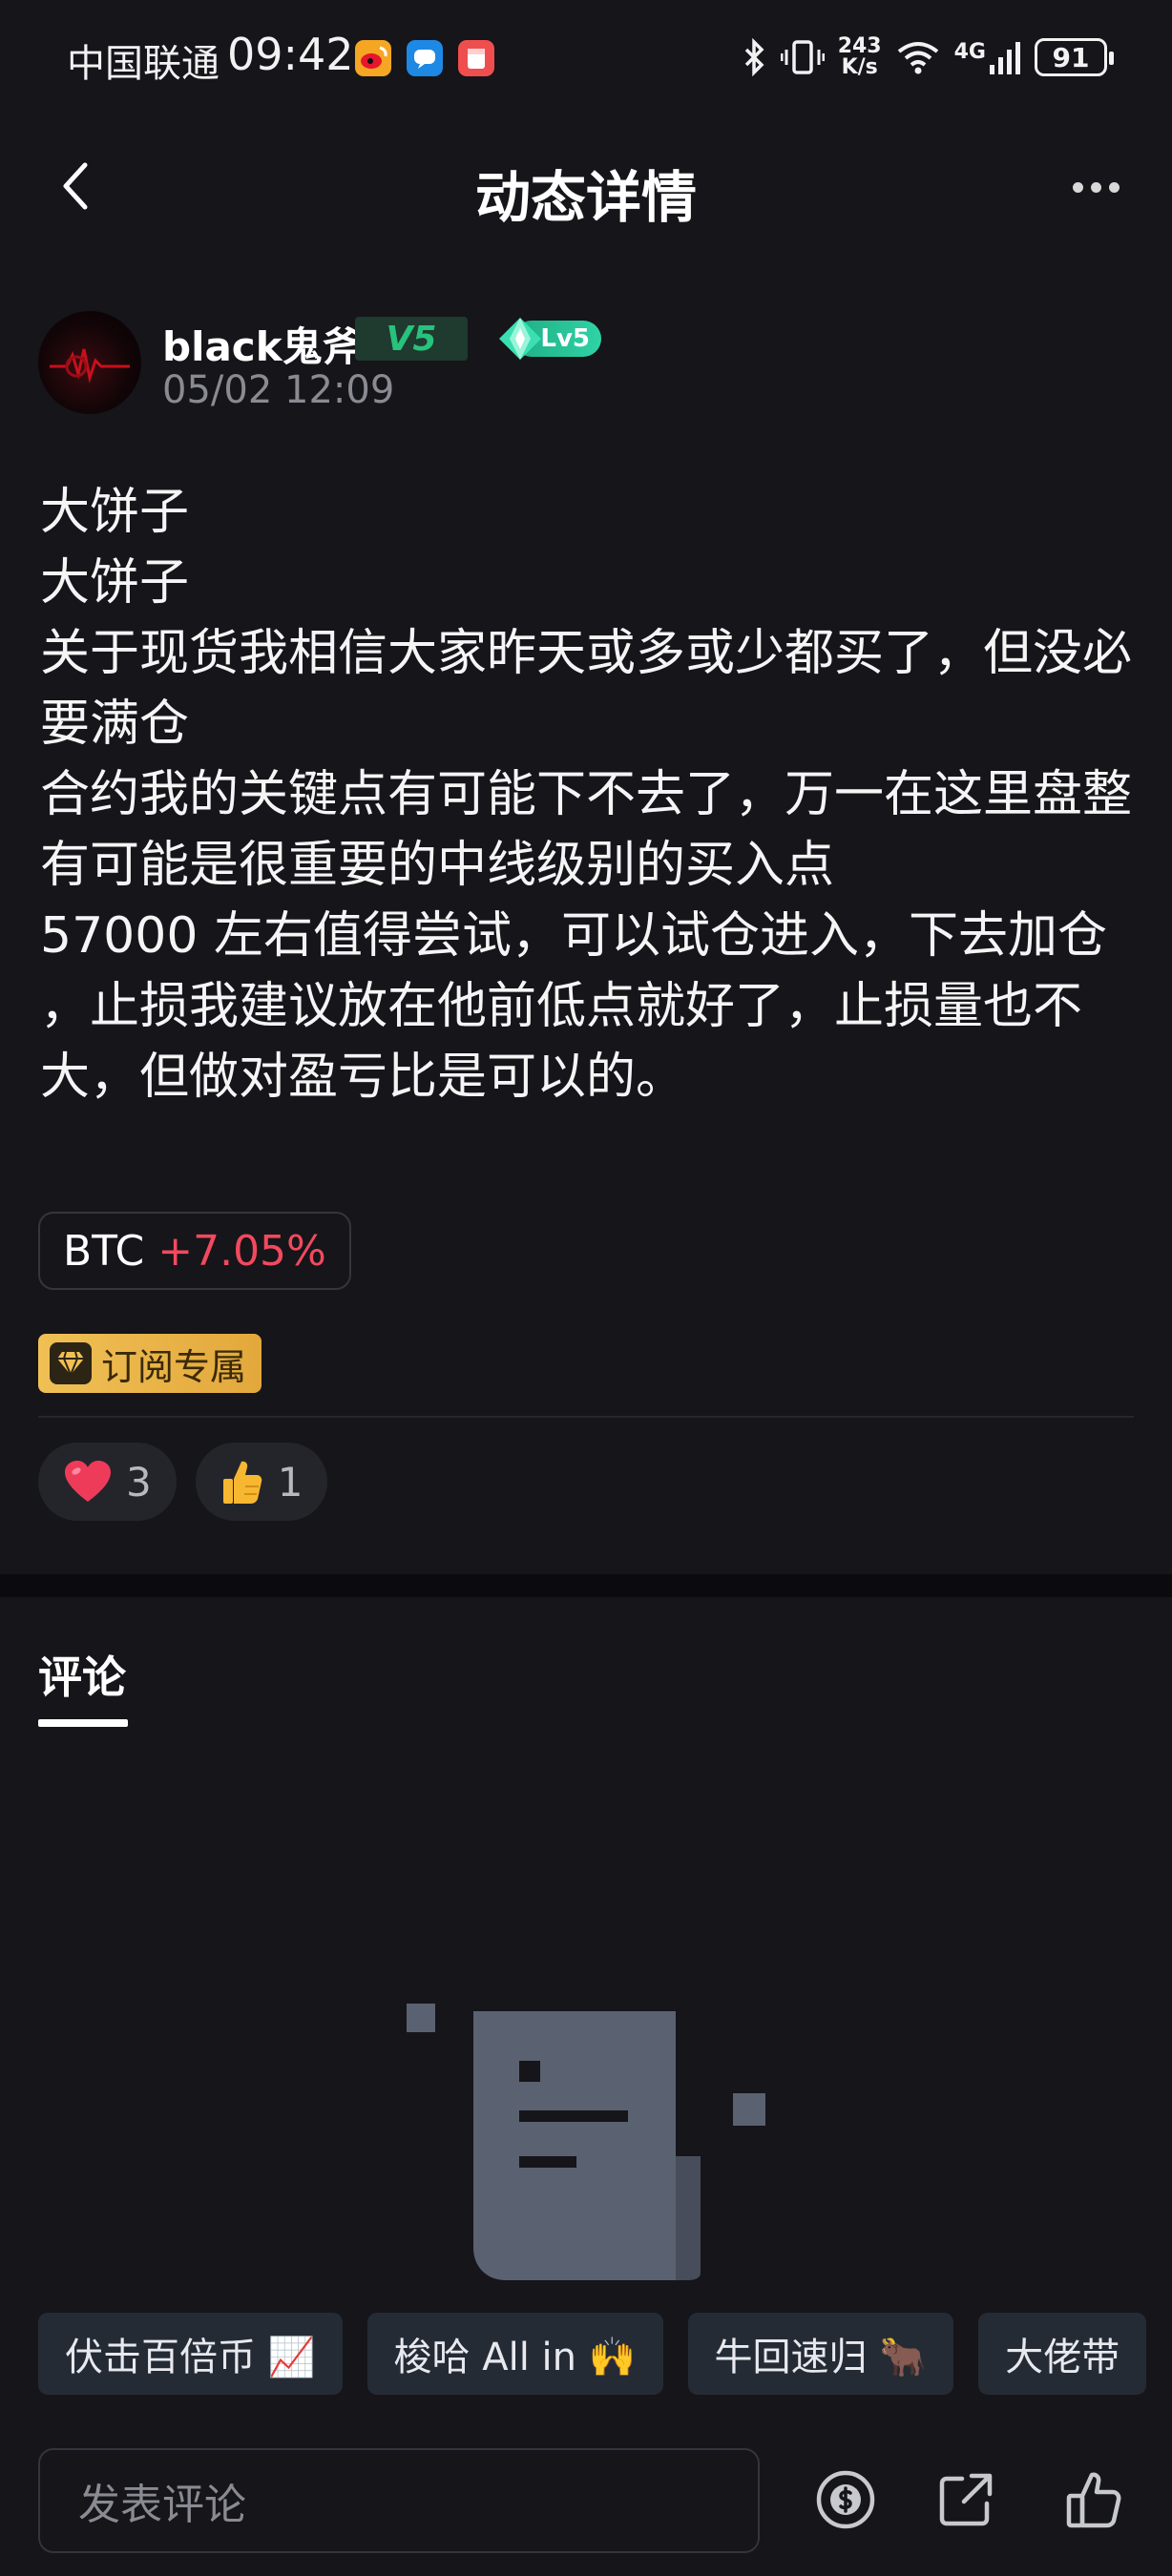  I want to click on wifi-icon, so click(917, 58).